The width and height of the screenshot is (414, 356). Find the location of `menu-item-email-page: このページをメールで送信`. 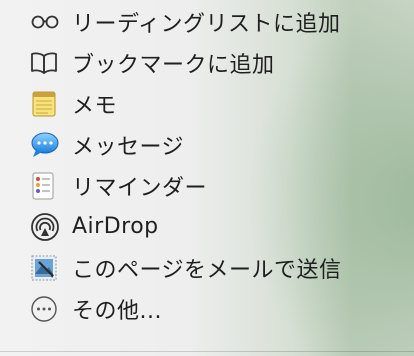

menu-item-email-page: このページをメールで送信 is located at coordinates (207, 267).